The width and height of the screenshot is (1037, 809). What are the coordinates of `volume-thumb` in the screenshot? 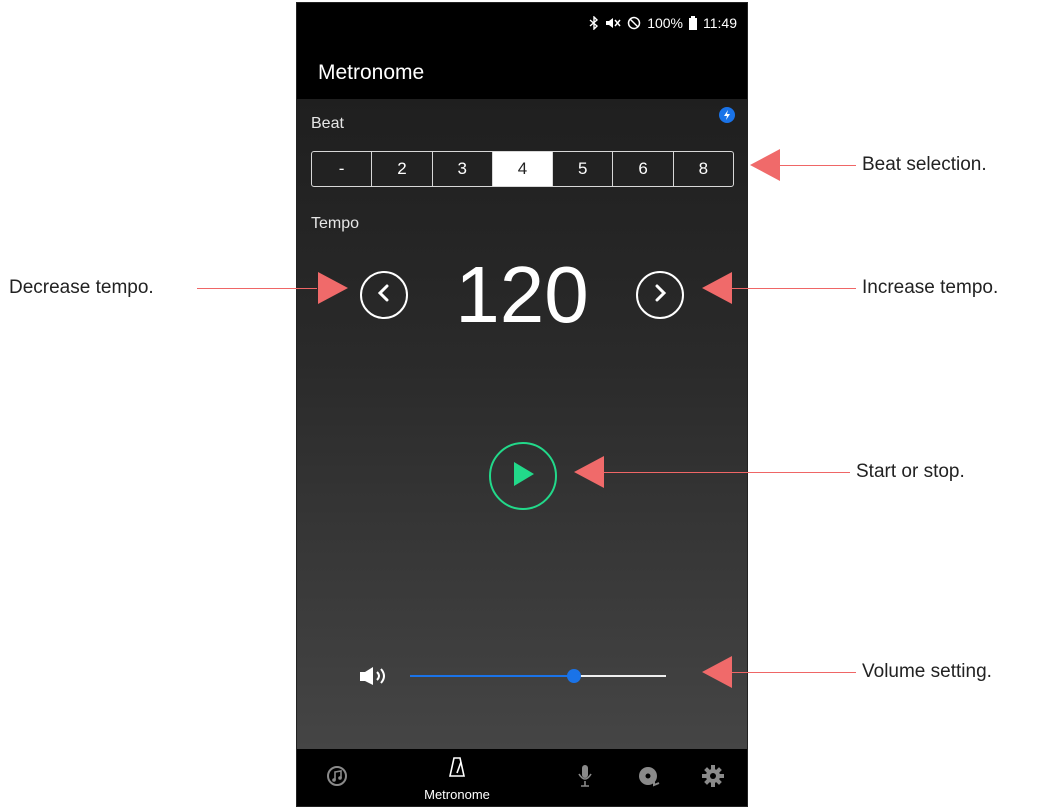 It's located at (573, 676).